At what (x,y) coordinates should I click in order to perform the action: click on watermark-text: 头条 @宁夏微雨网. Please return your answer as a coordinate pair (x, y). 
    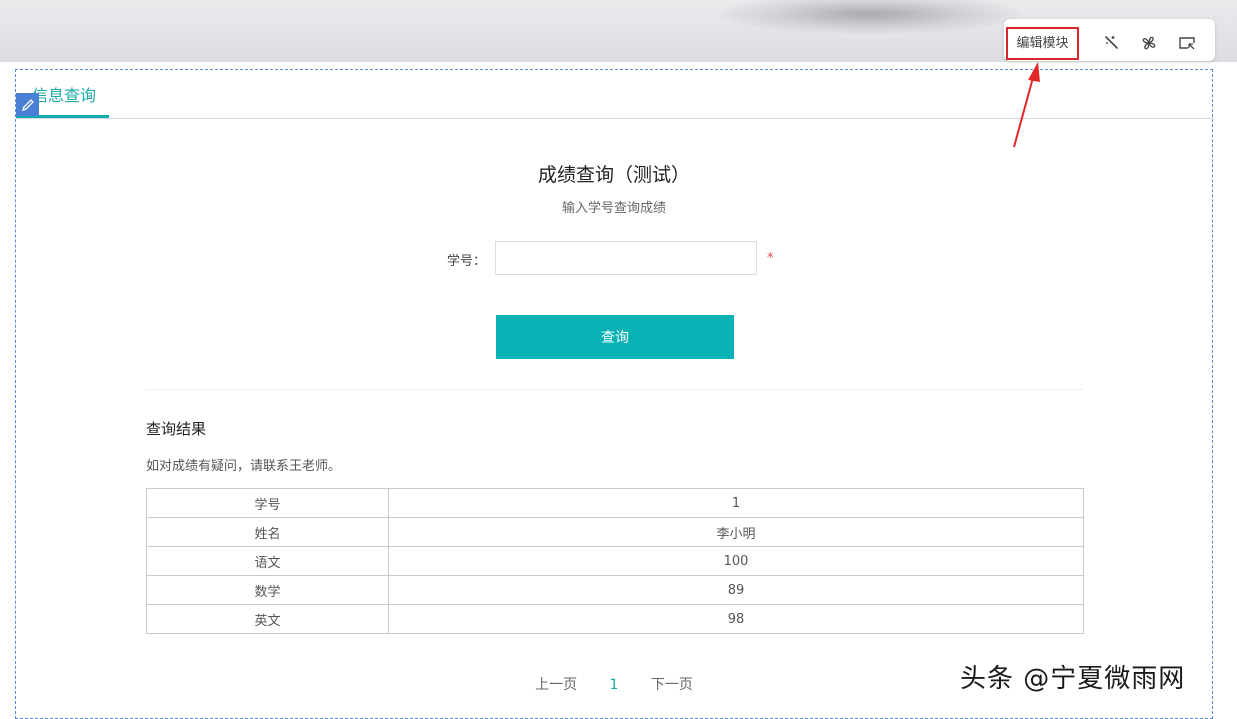
    Looking at the image, I should click on (1073, 679).